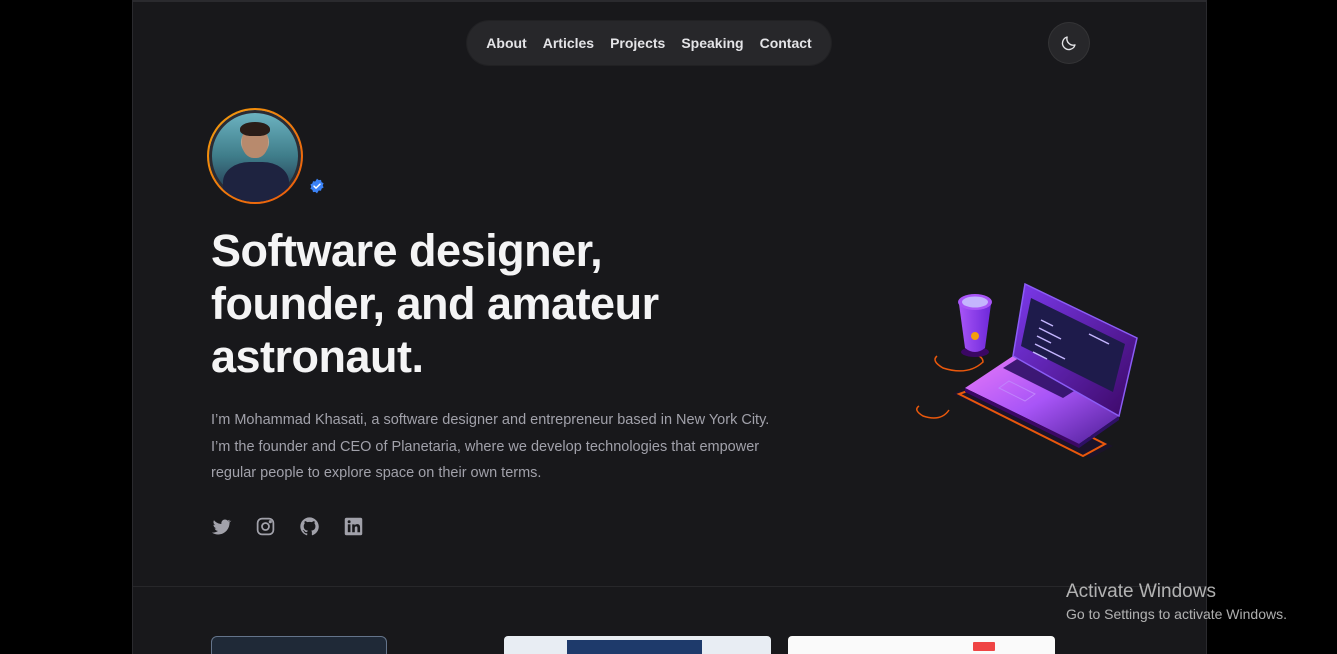 The height and width of the screenshot is (654, 1337). Describe the element at coordinates (317, 186) in the screenshot. I see `verified-badge-icon` at that location.